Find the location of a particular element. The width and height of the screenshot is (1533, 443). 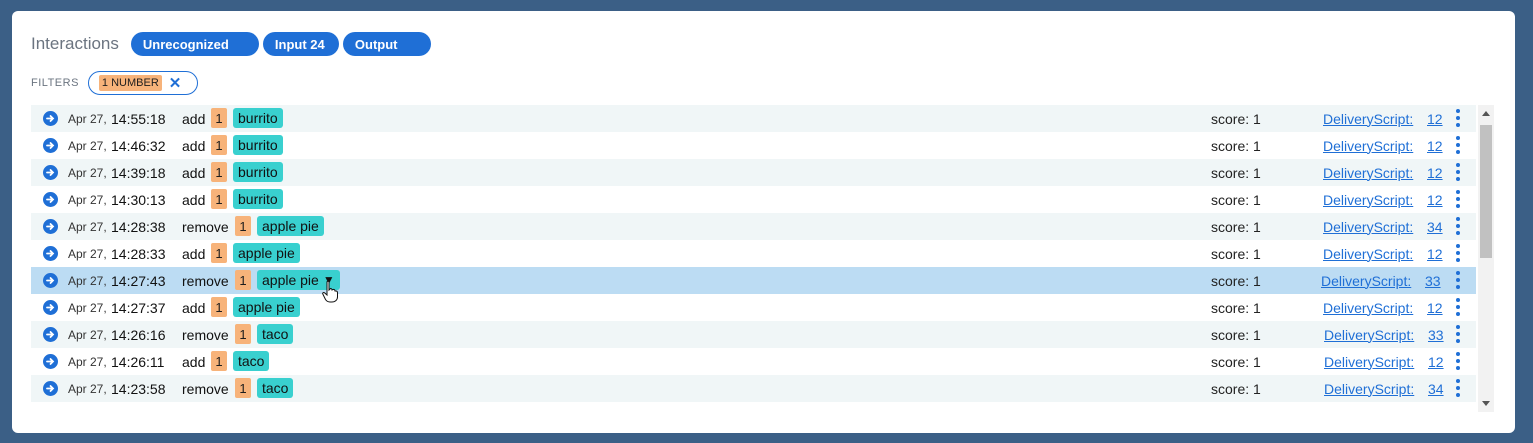

entity-label: apple pie is located at coordinates (266, 307).